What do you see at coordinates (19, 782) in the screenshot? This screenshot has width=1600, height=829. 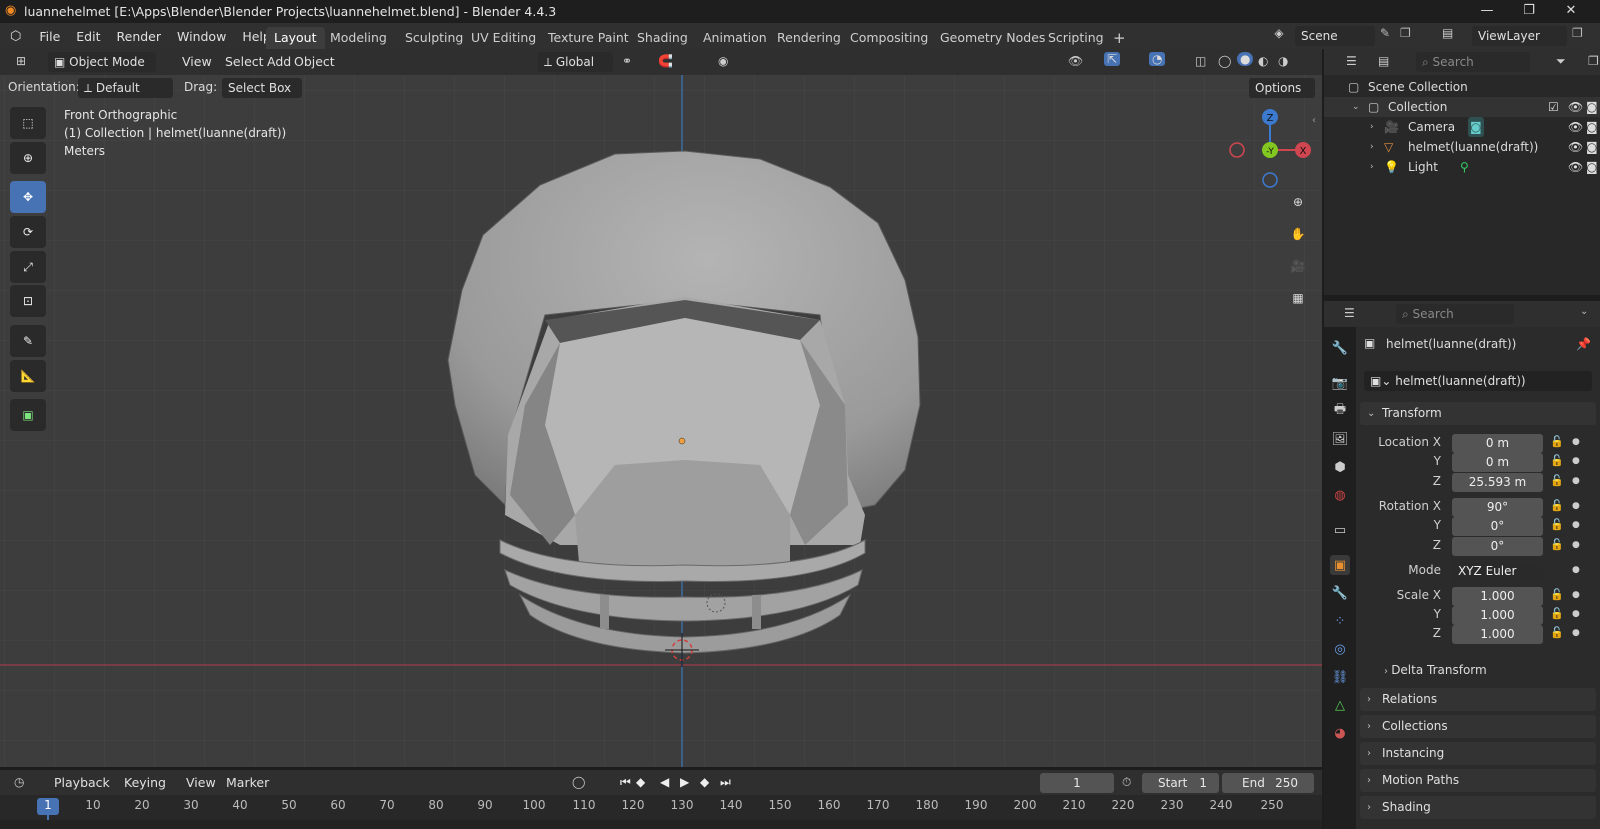 I see `clock-icon: ◷` at bounding box center [19, 782].